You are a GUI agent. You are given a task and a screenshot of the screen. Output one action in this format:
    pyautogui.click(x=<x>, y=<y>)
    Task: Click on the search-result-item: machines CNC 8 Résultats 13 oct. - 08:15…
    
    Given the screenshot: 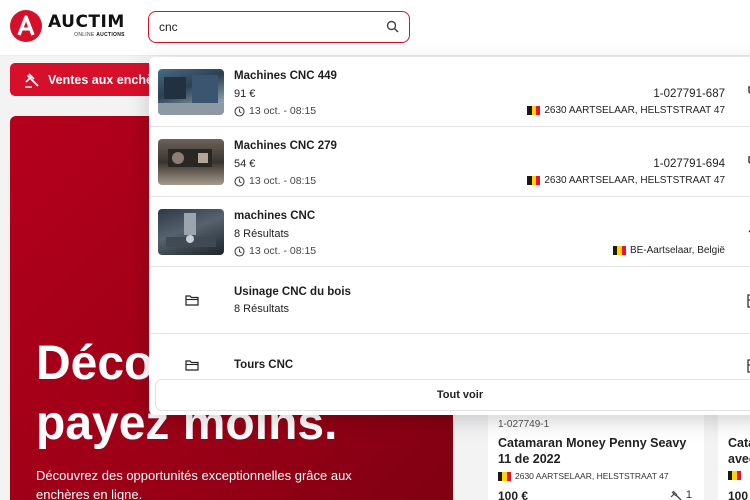 What is the action you would take?
    pyautogui.click(x=449, y=232)
    